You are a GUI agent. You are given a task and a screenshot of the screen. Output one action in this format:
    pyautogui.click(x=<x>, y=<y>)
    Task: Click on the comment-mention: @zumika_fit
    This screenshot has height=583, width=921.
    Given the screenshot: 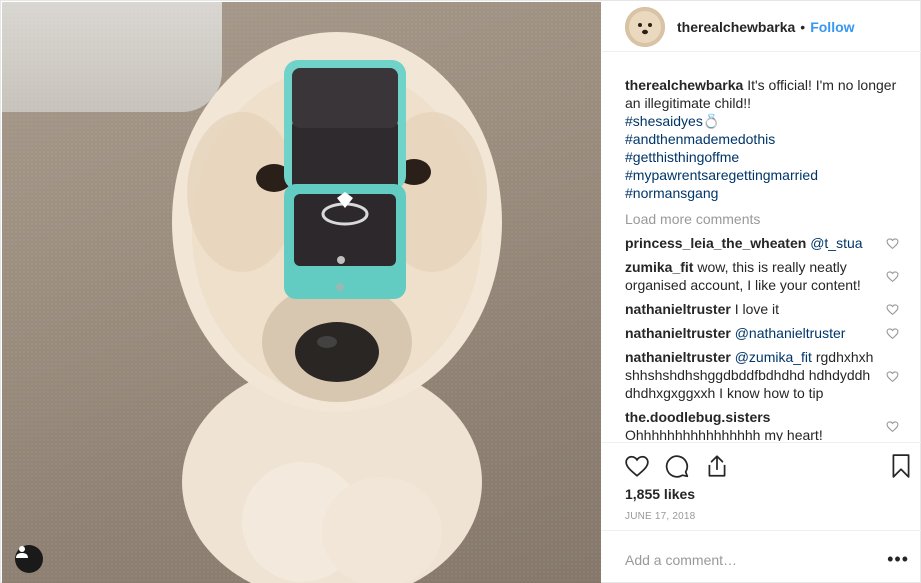 What is the action you would take?
    pyautogui.click(x=773, y=357)
    